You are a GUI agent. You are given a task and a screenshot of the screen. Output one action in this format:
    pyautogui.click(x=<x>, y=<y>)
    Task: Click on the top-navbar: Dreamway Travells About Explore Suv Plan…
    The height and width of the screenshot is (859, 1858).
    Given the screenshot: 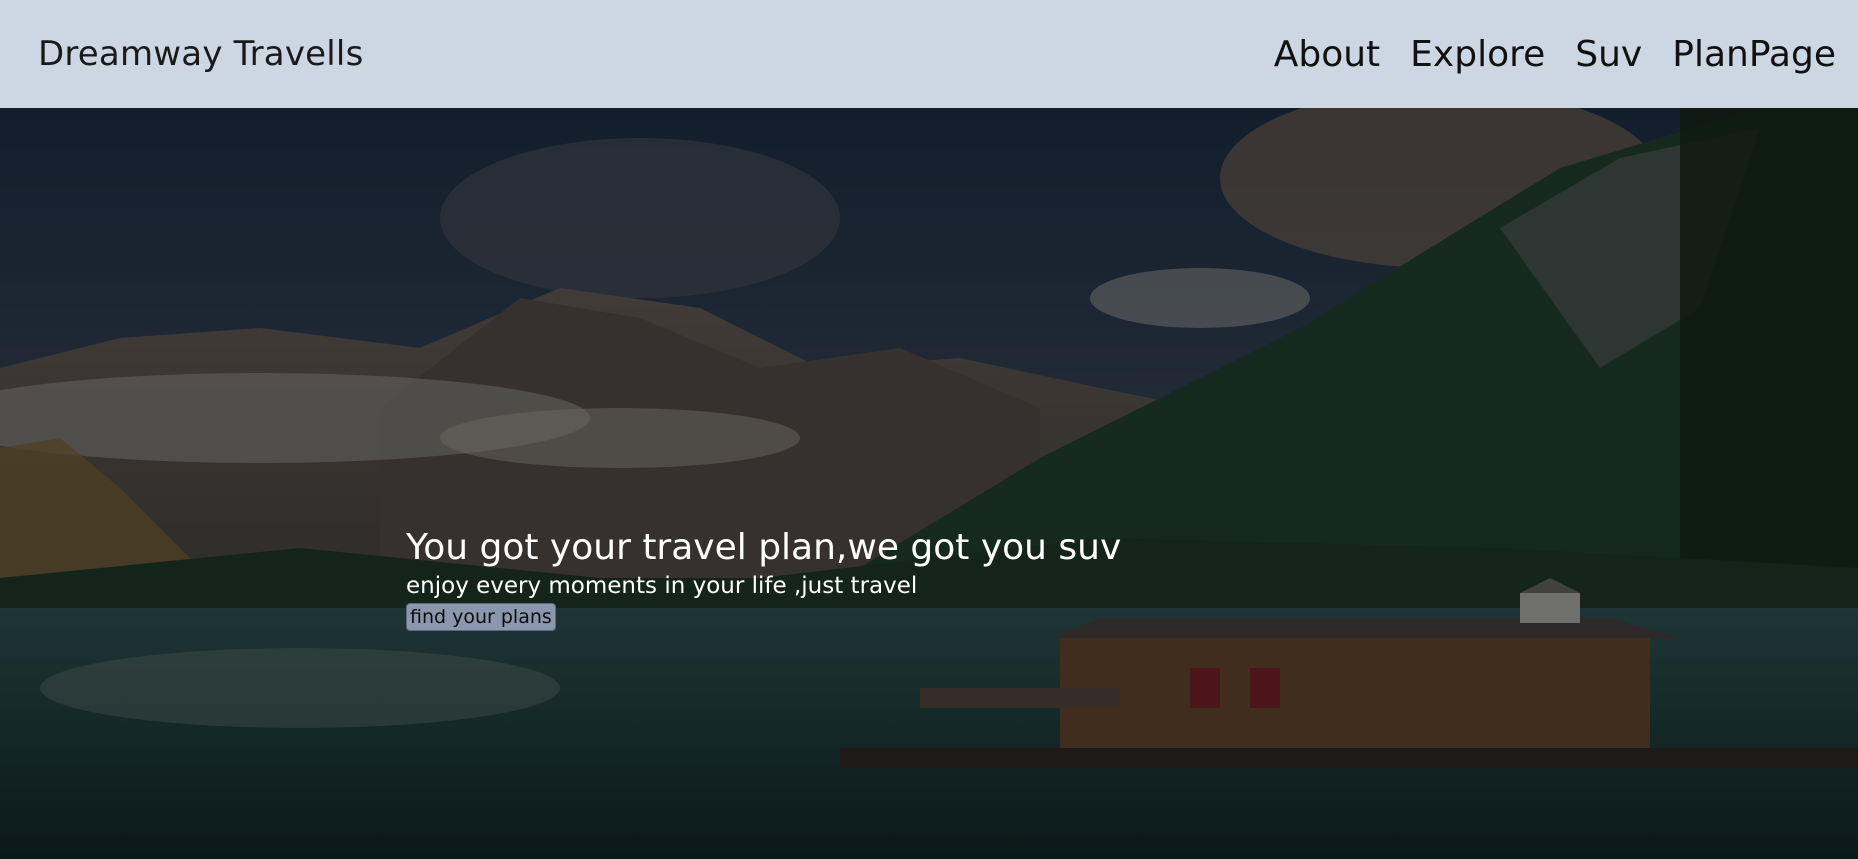 What is the action you would take?
    pyautogui.click(x=929, y=54)
    